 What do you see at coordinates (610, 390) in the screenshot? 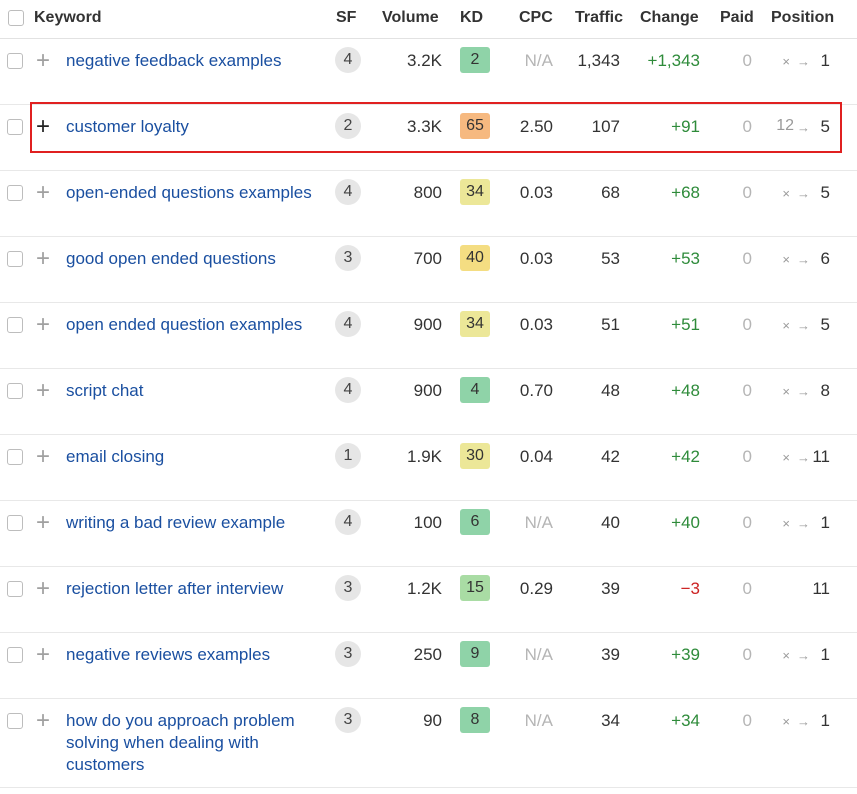
I see `traffic-value: 48` at bounding box center [610, 390].